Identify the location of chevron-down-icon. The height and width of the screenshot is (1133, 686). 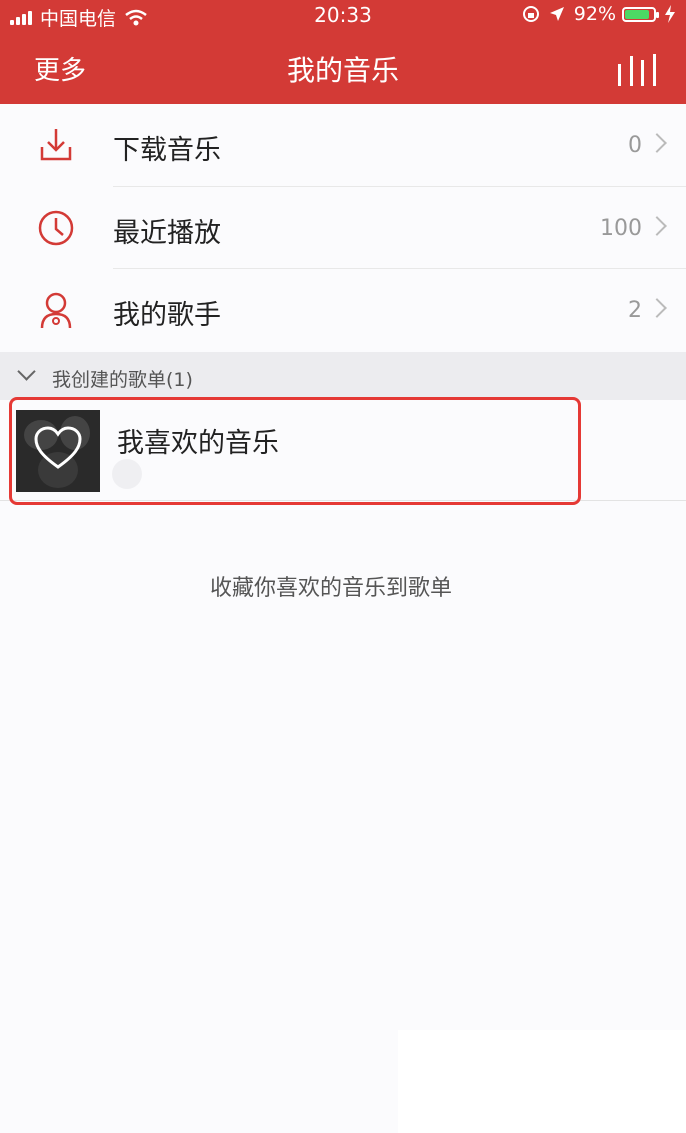
(26, 371).